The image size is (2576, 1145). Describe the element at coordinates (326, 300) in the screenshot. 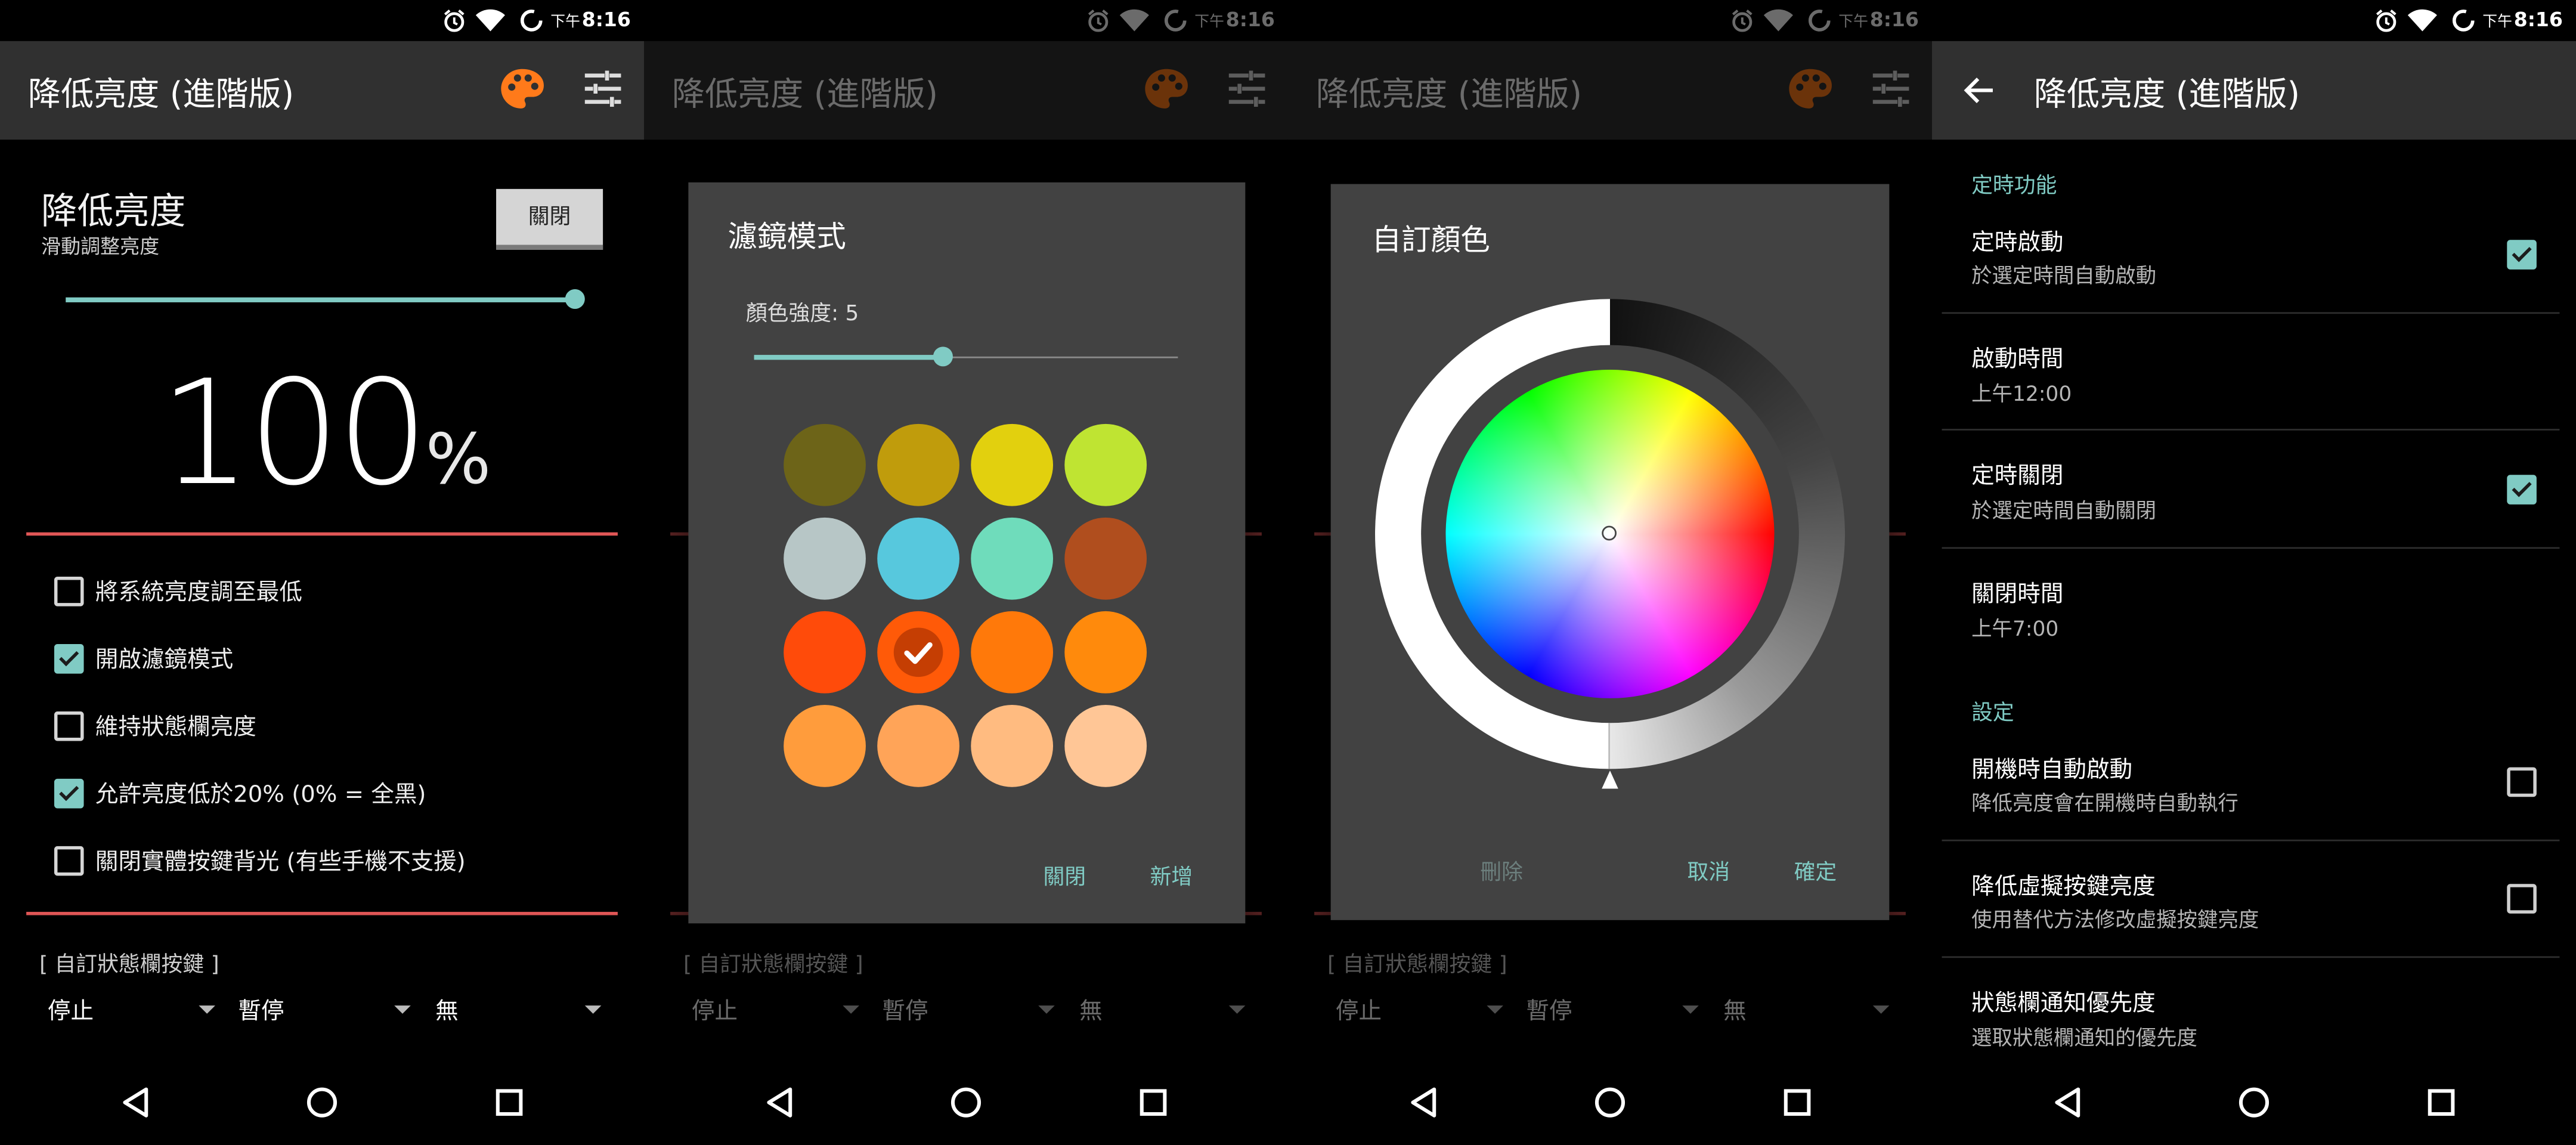

I see `brightness-slider` at that location.